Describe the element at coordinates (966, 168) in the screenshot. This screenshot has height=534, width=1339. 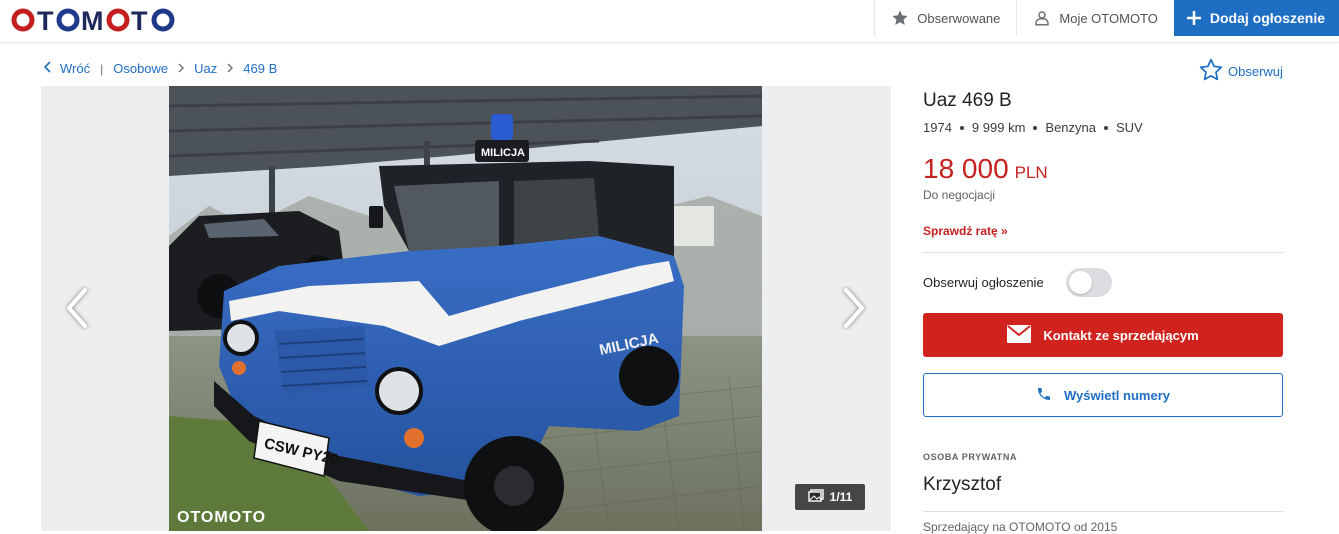
I see `price-value: 18 000` at that location.